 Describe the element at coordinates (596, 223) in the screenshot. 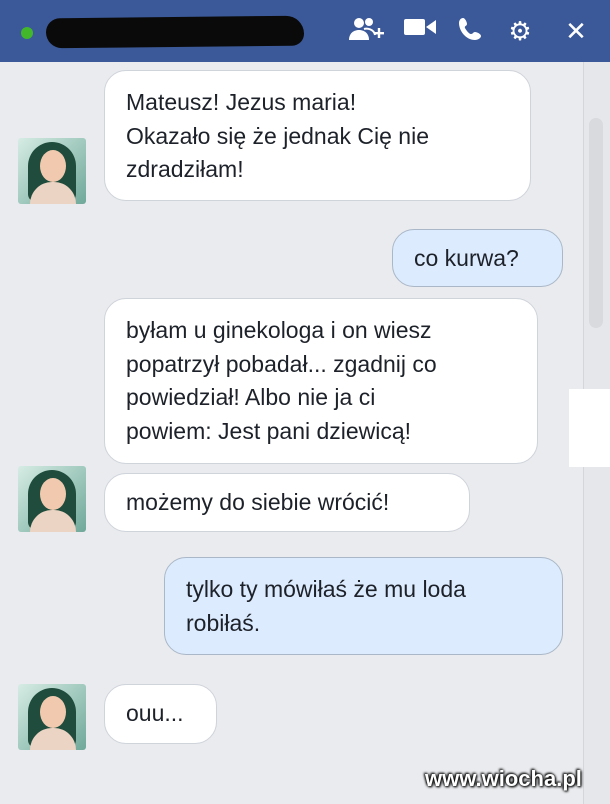

I see `scrollbar-thumb` at that location.